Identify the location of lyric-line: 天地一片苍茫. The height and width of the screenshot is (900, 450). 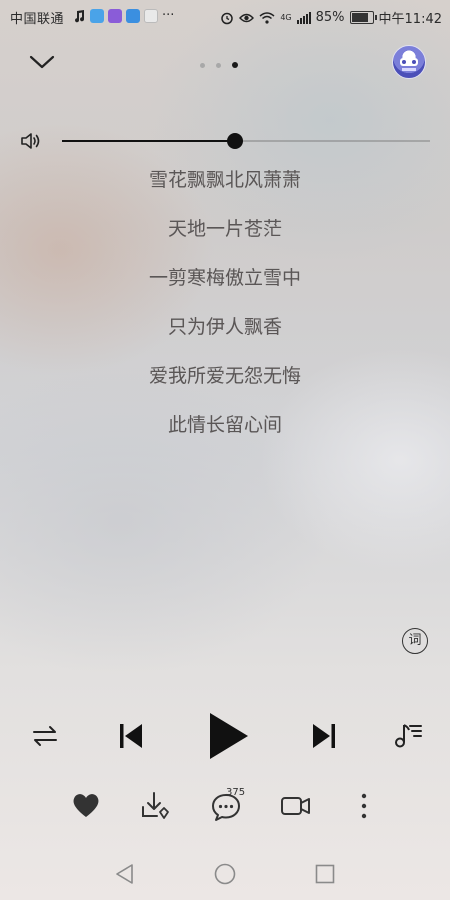
(224, 229).